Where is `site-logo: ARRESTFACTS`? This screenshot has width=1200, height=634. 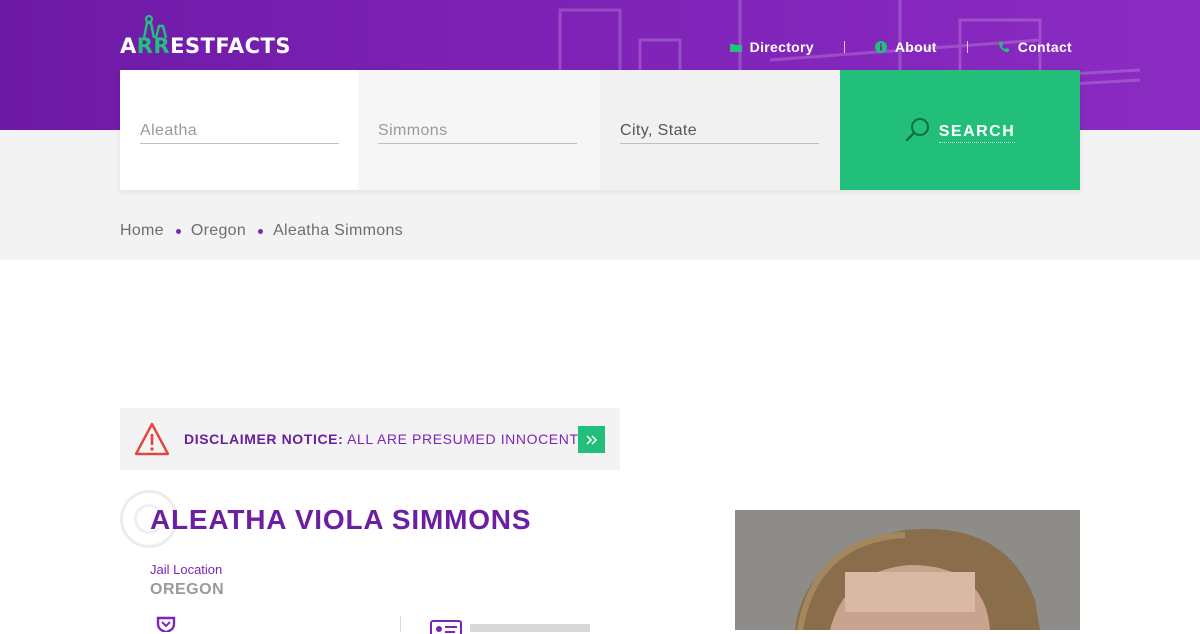 site-logo: ARRESTFACTS is located at coordinates (210, 36).